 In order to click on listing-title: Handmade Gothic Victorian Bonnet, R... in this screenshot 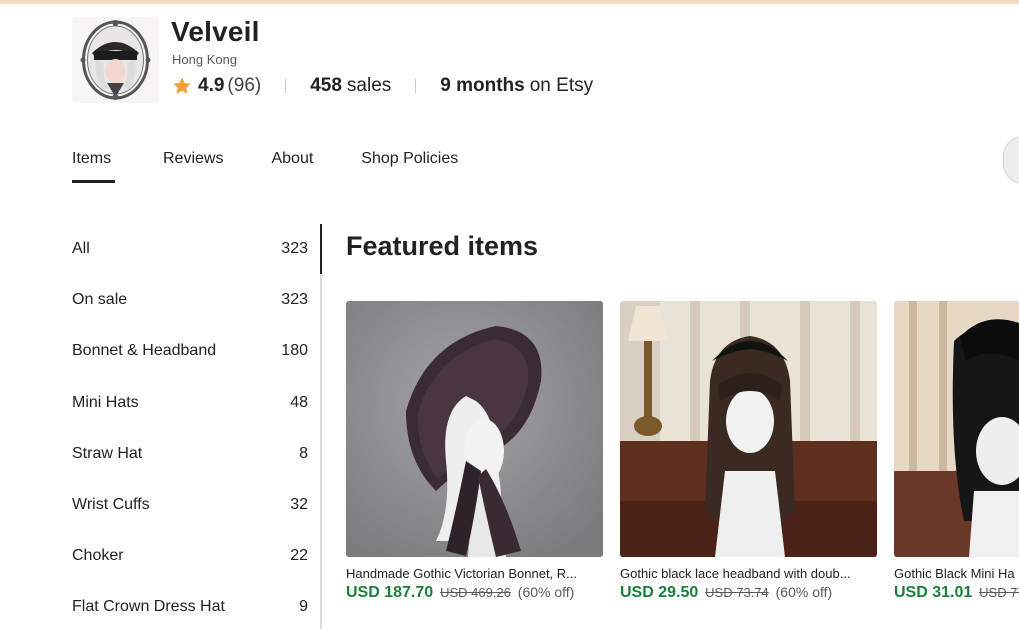, I will do `click(472, 573)`.